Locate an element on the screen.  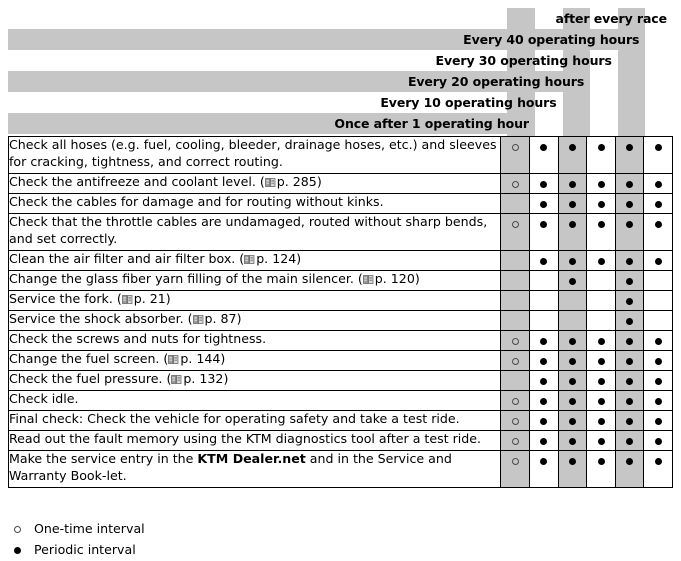
task-description-cell: Check the screws and nuts for tightness. is located at coordinates (254, 340).